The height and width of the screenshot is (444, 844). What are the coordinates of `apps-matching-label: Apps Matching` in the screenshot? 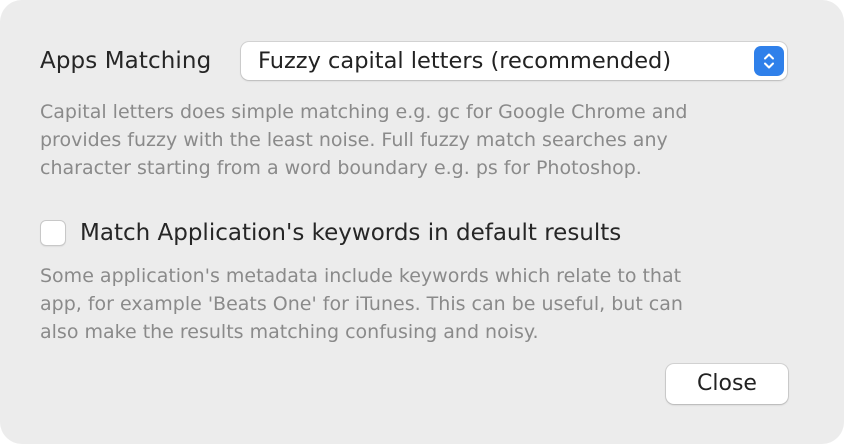 It's located at (126, 61).